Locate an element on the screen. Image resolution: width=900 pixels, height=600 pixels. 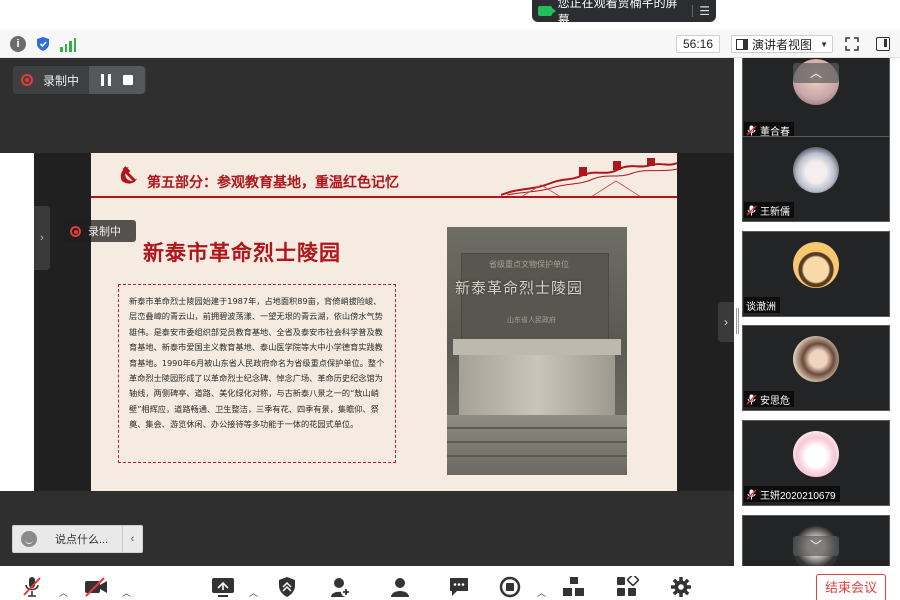
screen-share-banner: 您正在观看贾楠芊的屏幕 ☰ is located at coordinates (624, 13).